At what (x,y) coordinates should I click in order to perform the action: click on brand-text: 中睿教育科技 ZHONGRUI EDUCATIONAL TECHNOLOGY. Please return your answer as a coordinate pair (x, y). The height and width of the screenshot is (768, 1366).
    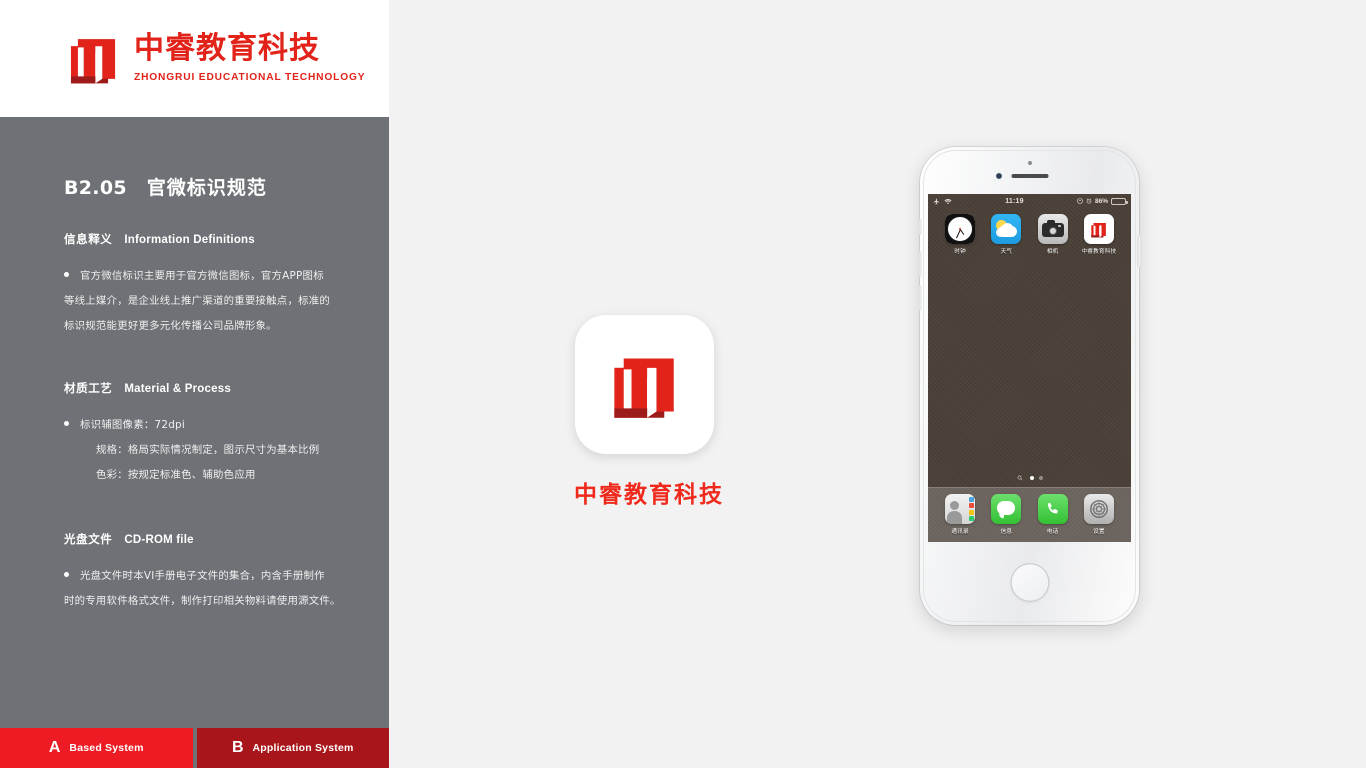
    Looking at the image, I should click on (261, 58).